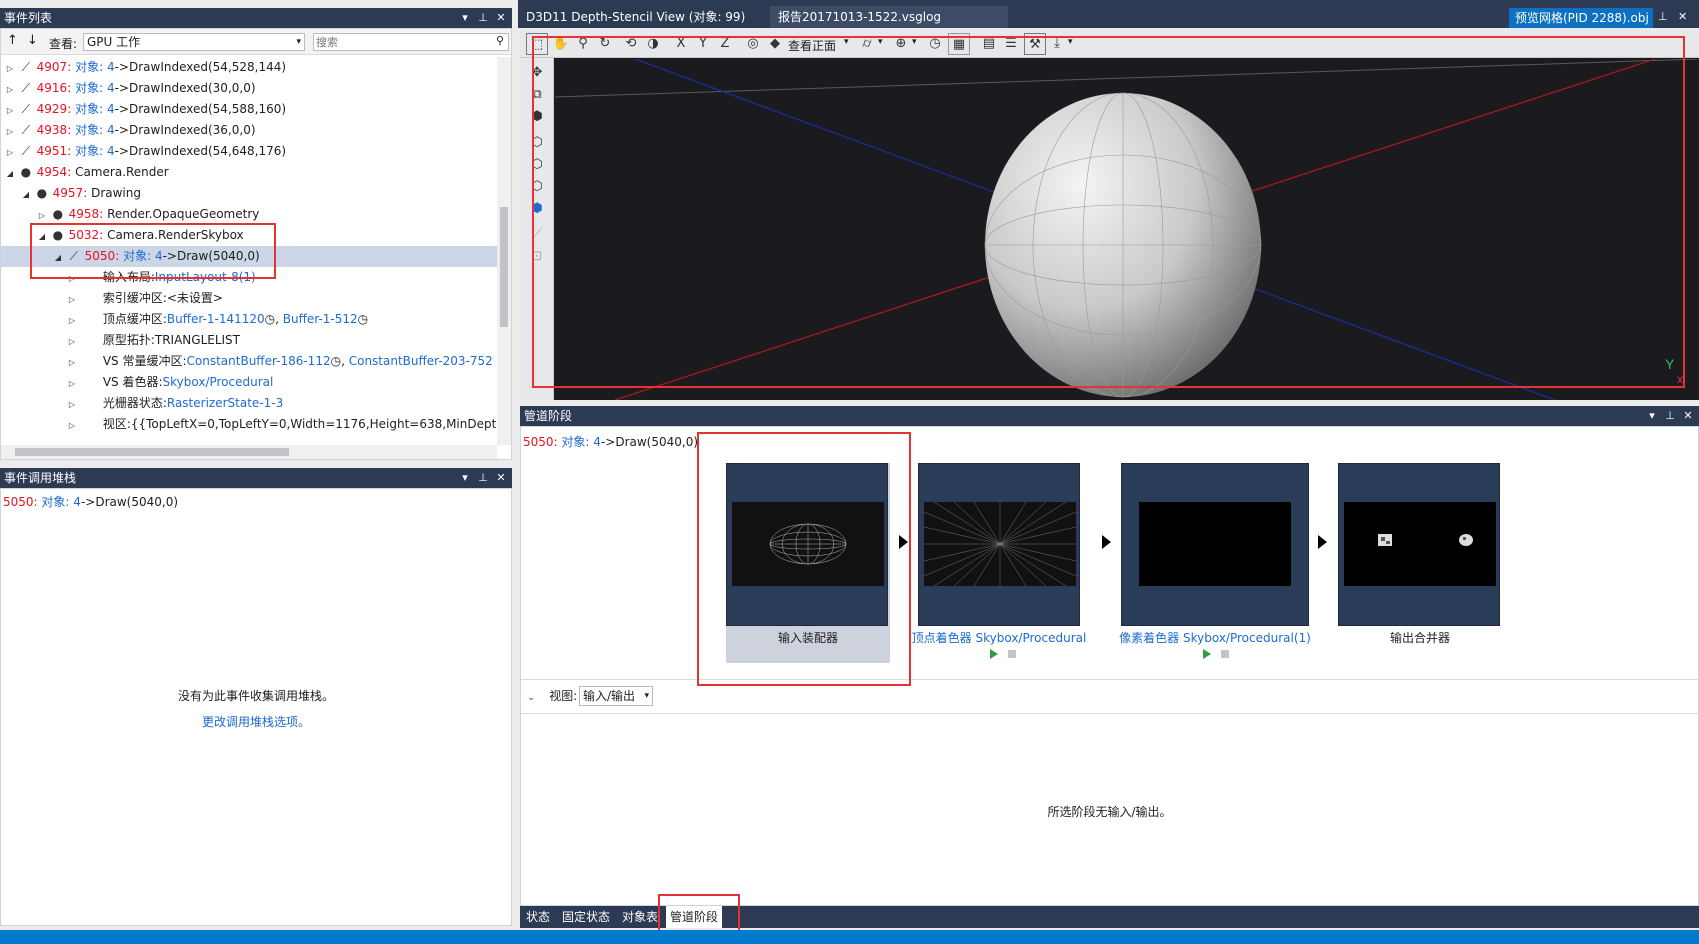 The width and height of the screenshot is (1699, 944). What do you see at coordinates (889, 17) in the screenshot?
I see `tab-vsglog: 报告20171013-1522.vsglog` at bounding box center [889, 17].